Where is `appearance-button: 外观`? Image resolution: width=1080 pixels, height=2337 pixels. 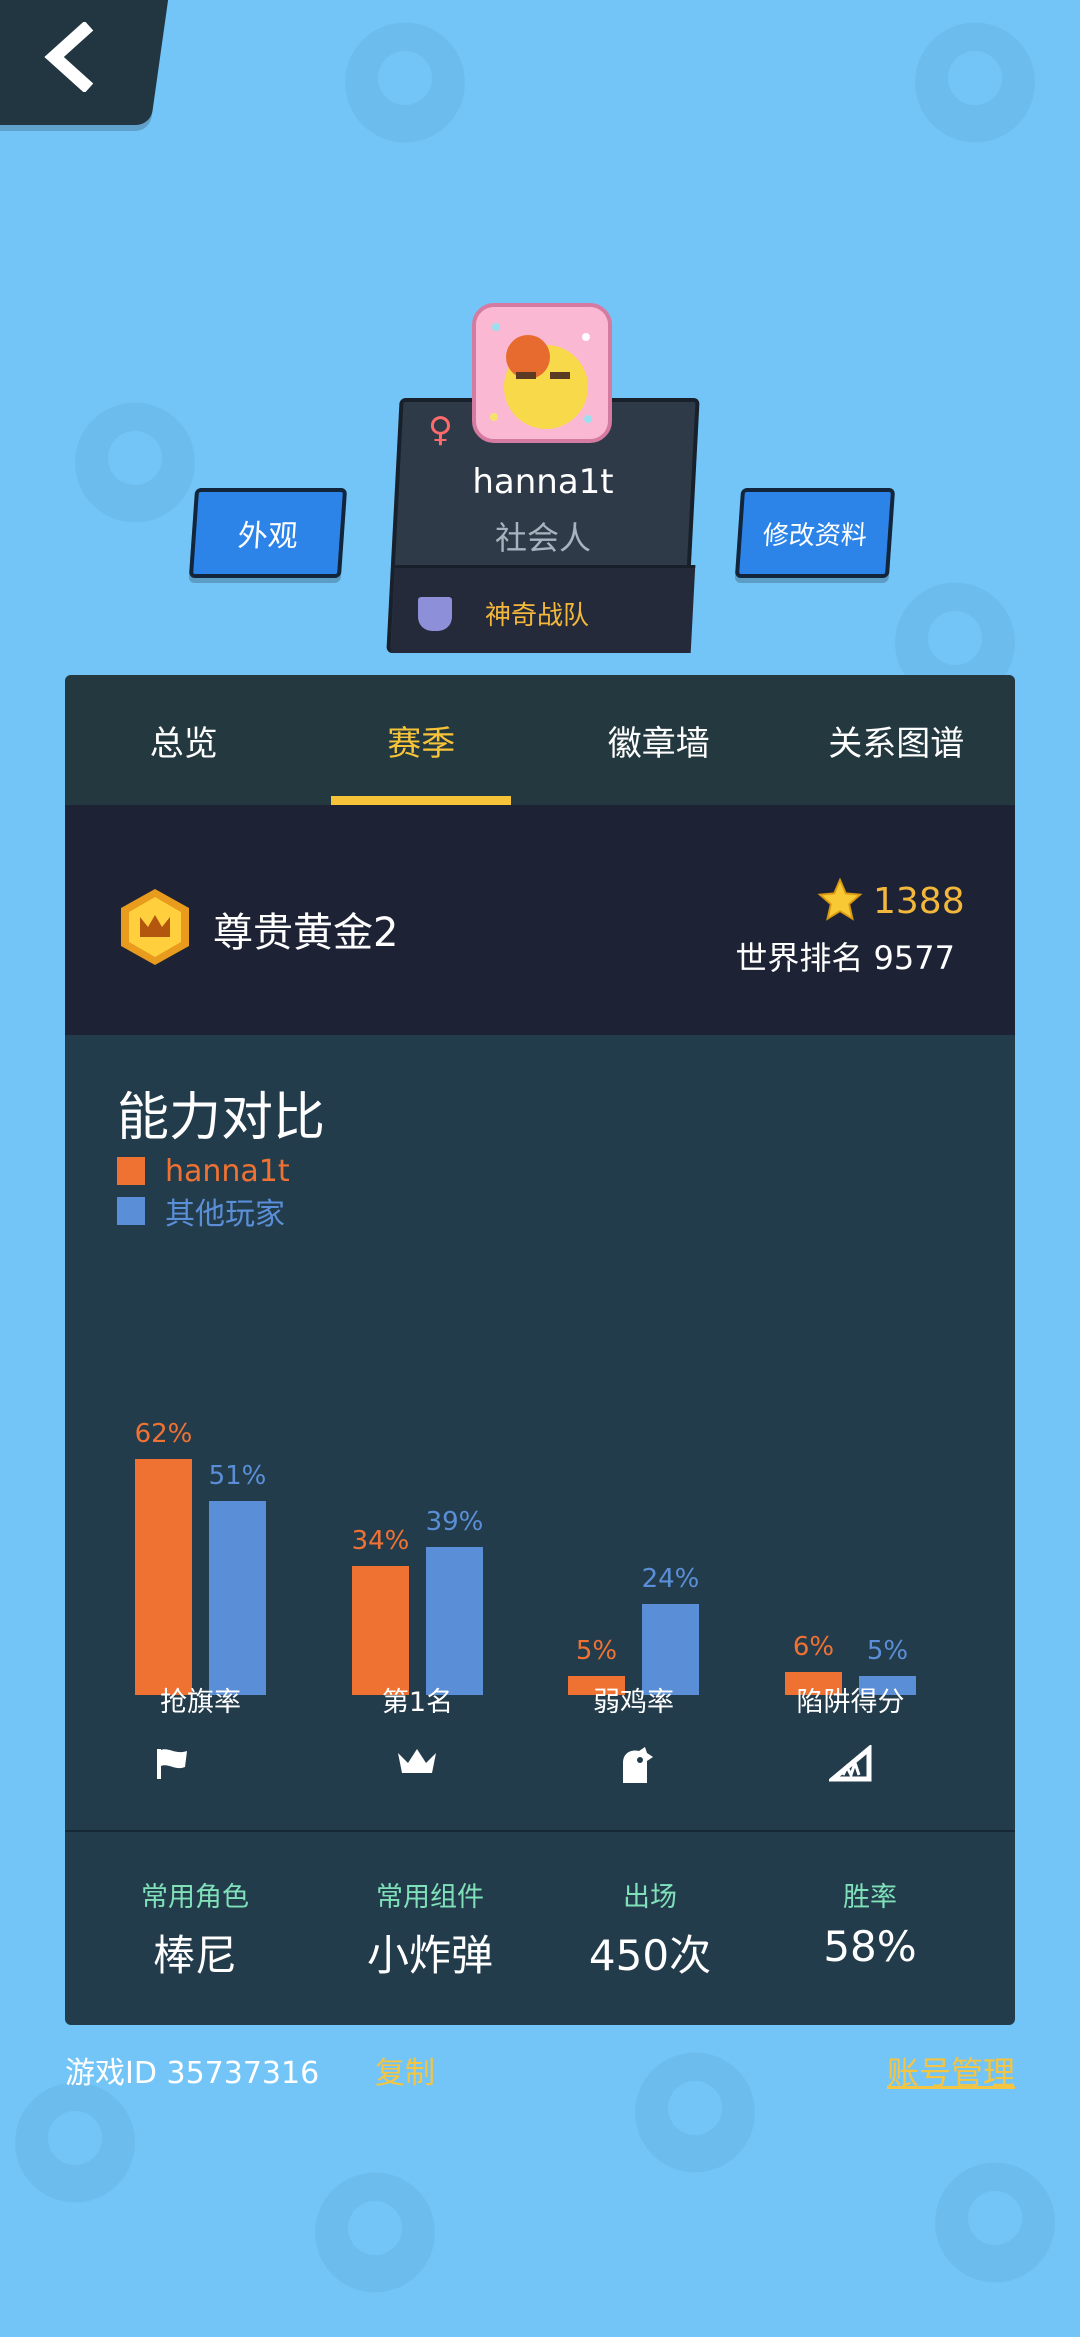 appearance-button: 外观 is located at coordinates (268, 533).